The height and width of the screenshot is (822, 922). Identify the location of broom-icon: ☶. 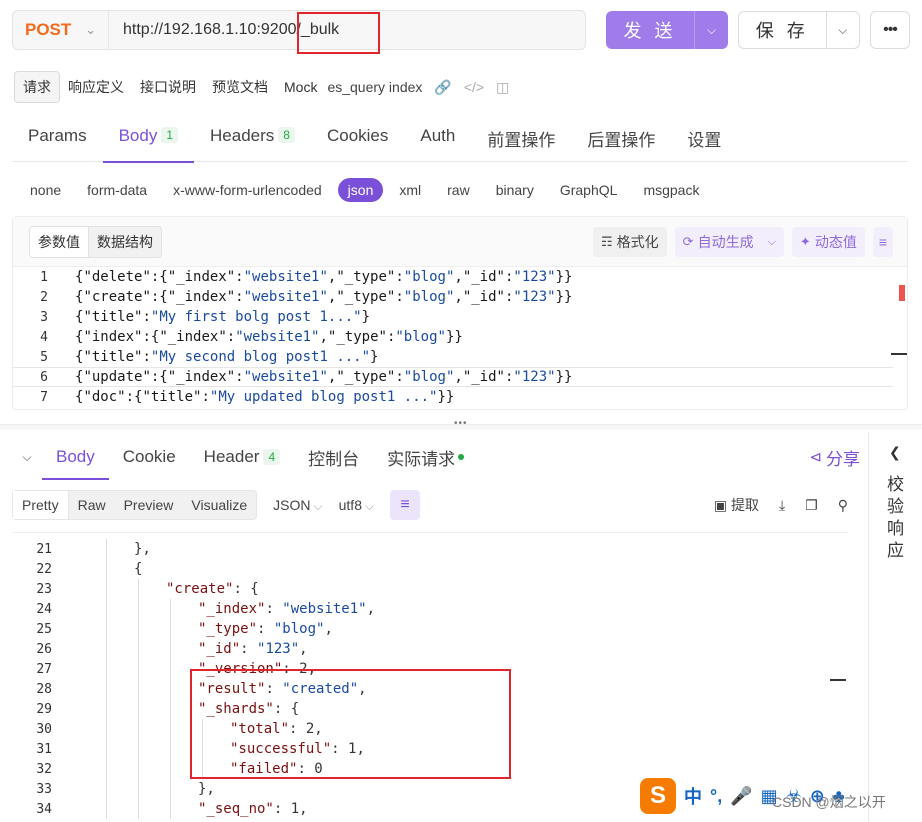
(607, 241).